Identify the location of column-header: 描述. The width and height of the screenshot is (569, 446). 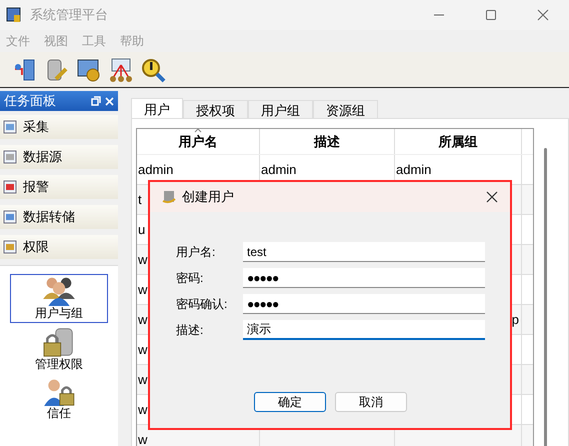
(327, 141).